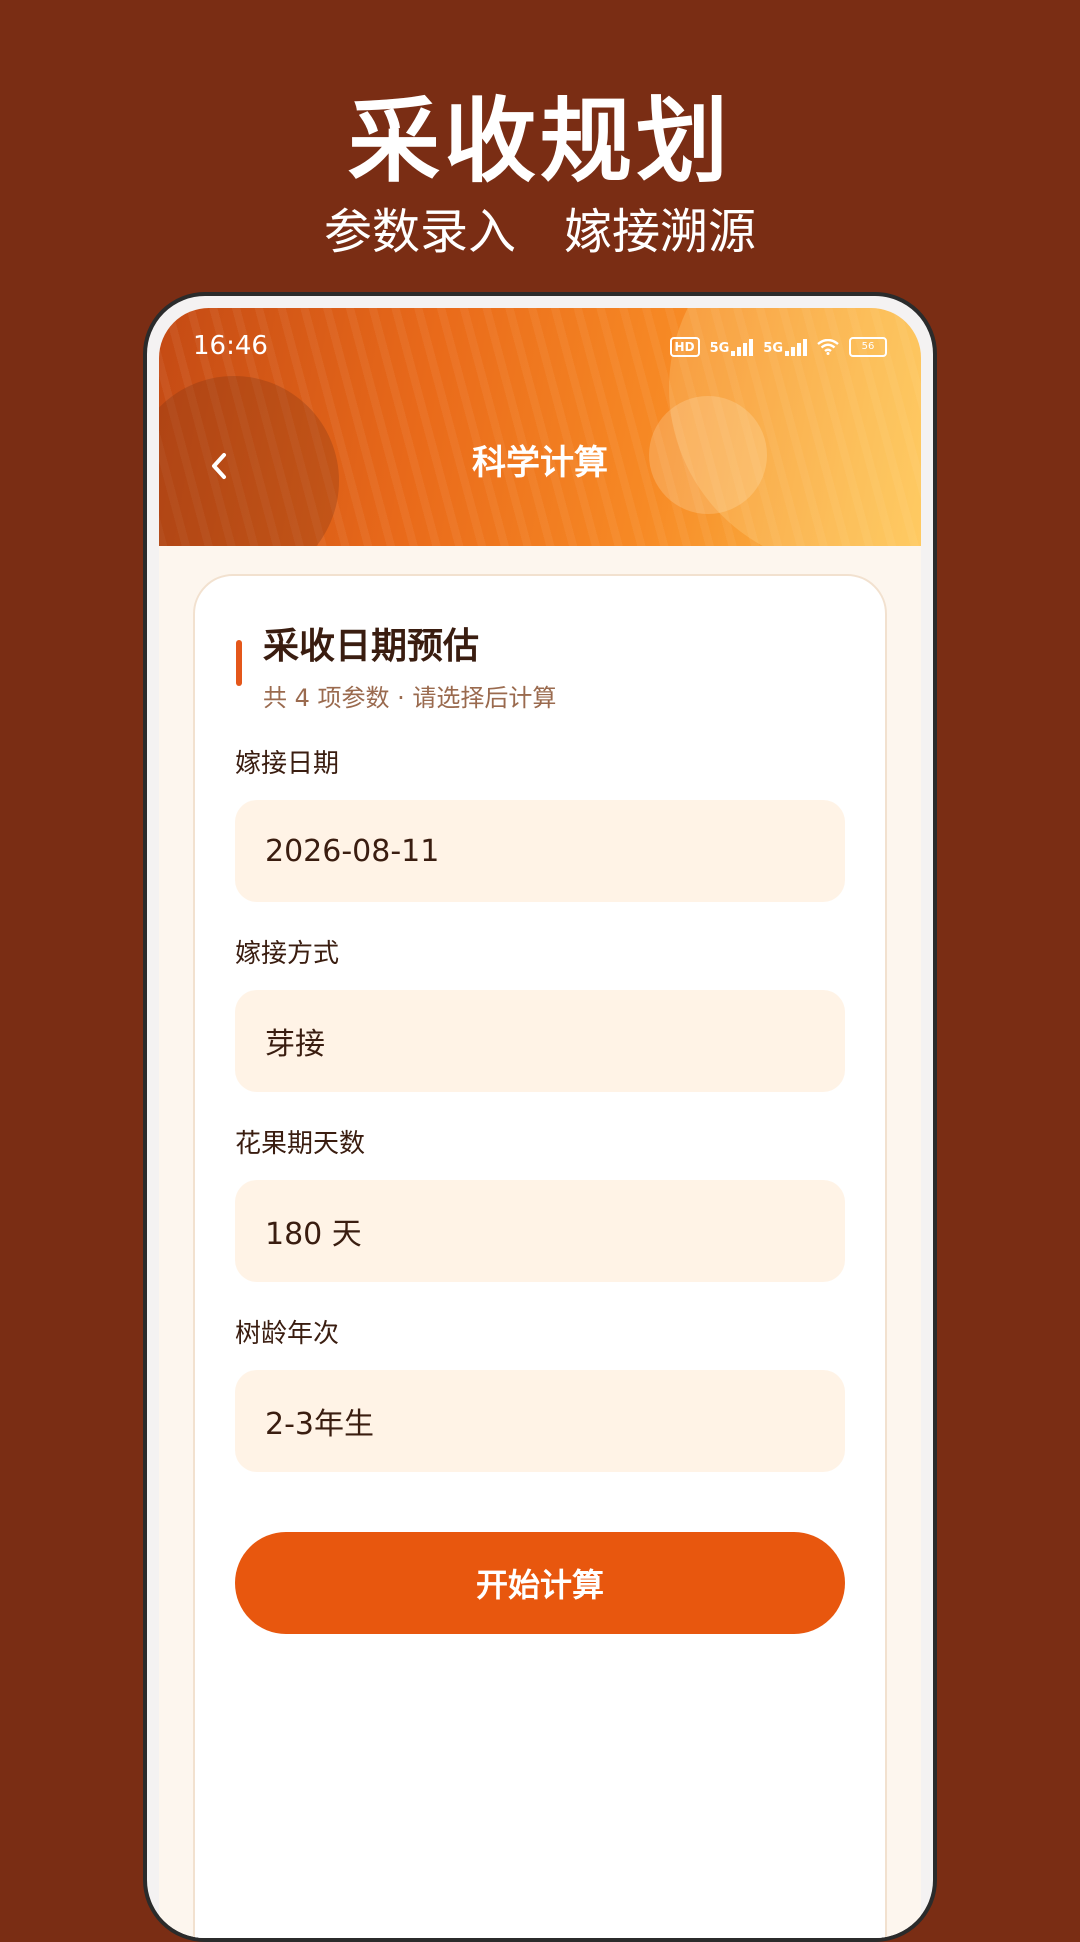  I want to click on hd-icon: HD, so click(684, 347).